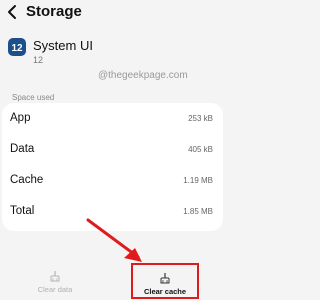  What do you see at coordinates (143, 75) in the screenshot?
I see `watermark: @thegeekpage.com` at bounding box center [143, 75].